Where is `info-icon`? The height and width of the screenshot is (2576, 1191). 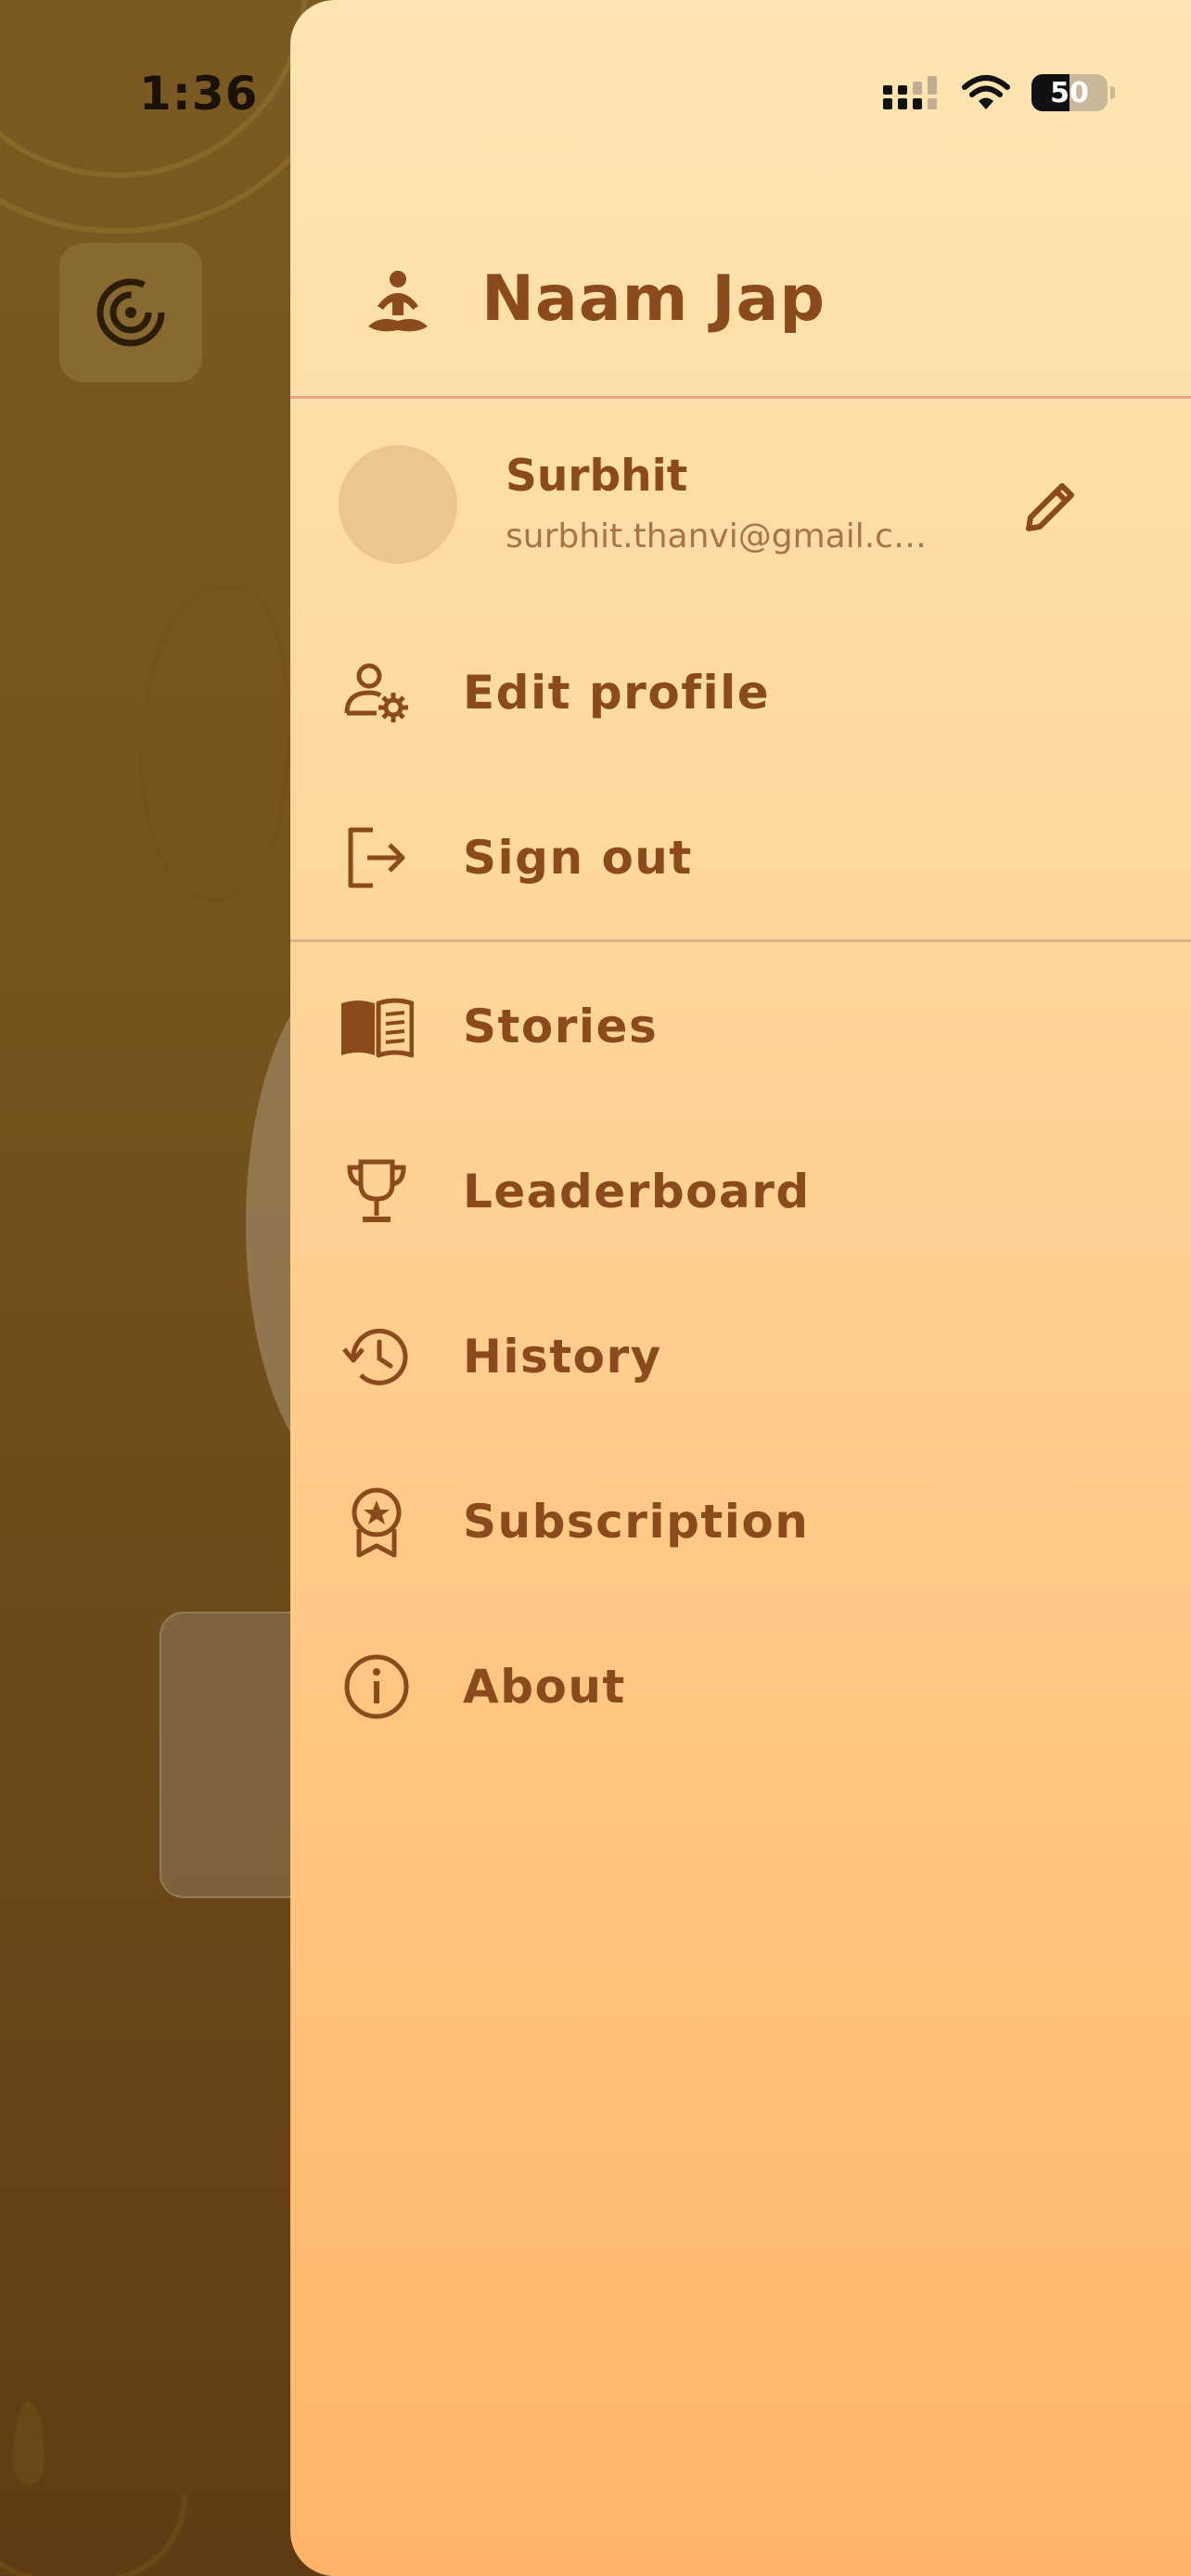
info-icon is located at coordinates (376, 1686).